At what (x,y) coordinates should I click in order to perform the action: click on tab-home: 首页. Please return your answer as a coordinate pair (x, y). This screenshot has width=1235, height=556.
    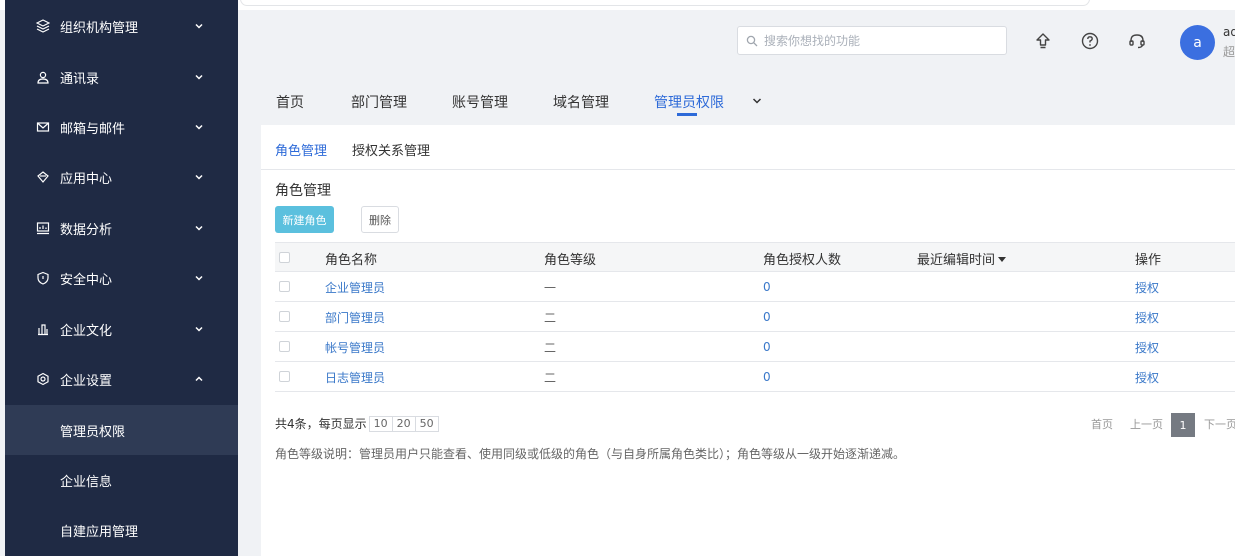
    Looking at the image, I should click on (290, 102).